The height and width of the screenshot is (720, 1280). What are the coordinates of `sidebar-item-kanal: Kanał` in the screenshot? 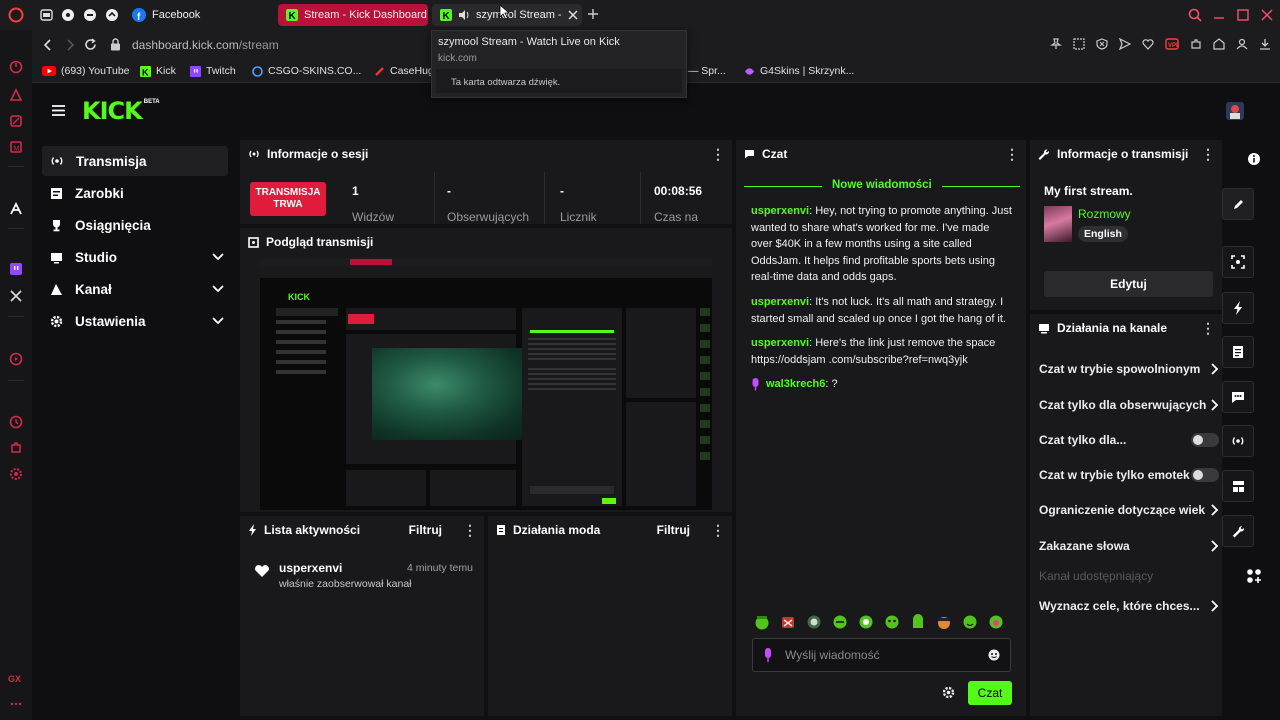 It's located at (135, 289).